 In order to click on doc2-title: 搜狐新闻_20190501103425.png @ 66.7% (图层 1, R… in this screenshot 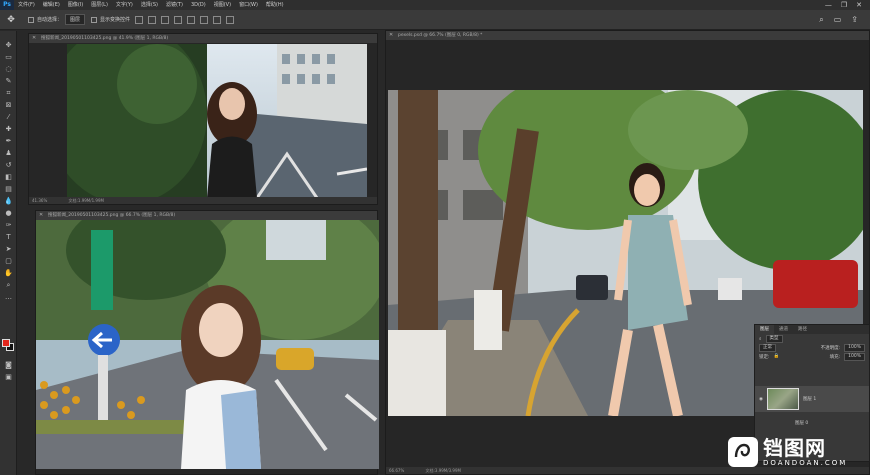, I will do `click(112, 215)`.